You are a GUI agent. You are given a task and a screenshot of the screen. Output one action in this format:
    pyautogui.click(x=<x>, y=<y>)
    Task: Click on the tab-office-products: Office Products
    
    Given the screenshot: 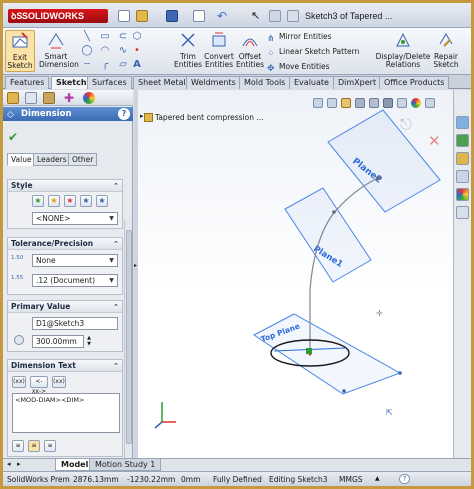 What is the action you would take?
    pyautogui.click(x=414, y=82)
    